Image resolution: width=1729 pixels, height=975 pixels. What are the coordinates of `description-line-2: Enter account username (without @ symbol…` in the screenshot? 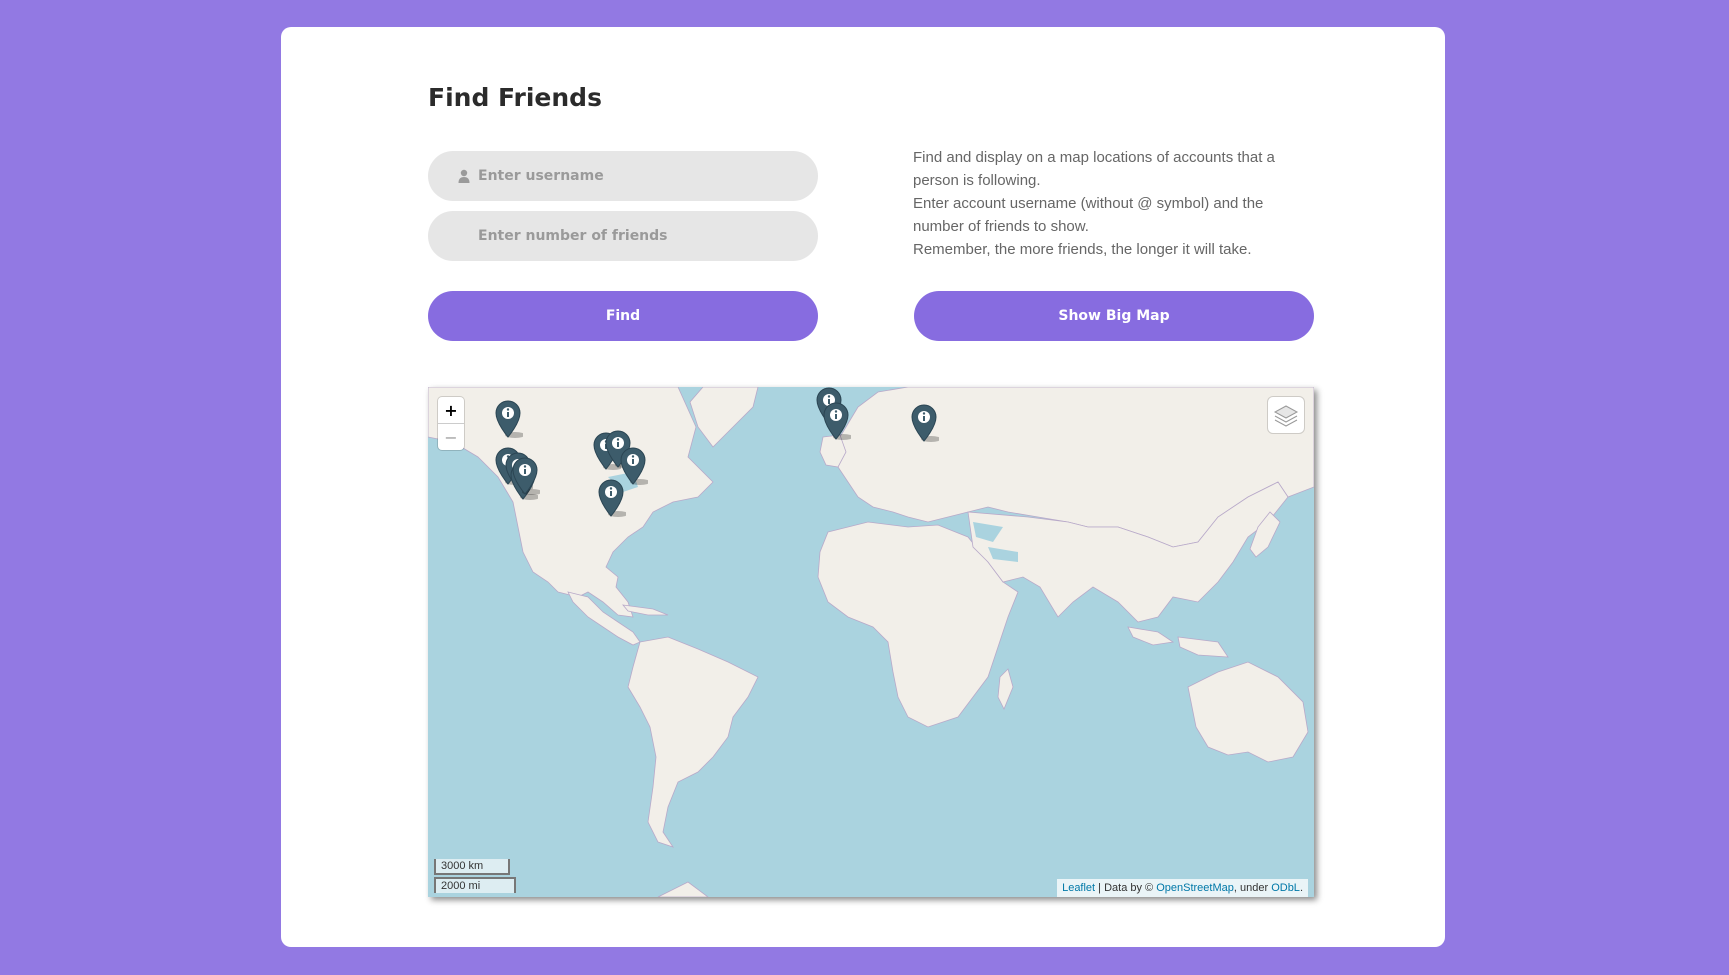 It's located at (1088, 215).